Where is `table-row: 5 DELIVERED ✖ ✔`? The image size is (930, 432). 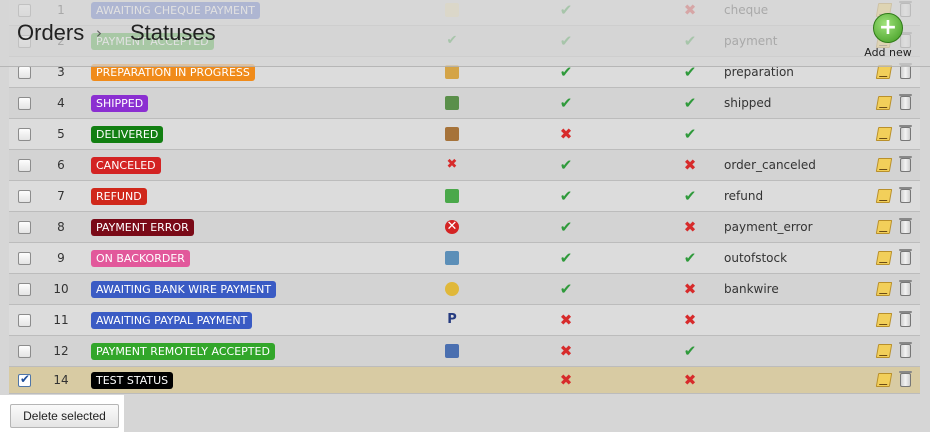 table-row: 5 DELIVERED ✖ ✔ is located at coordinates (464, 134).